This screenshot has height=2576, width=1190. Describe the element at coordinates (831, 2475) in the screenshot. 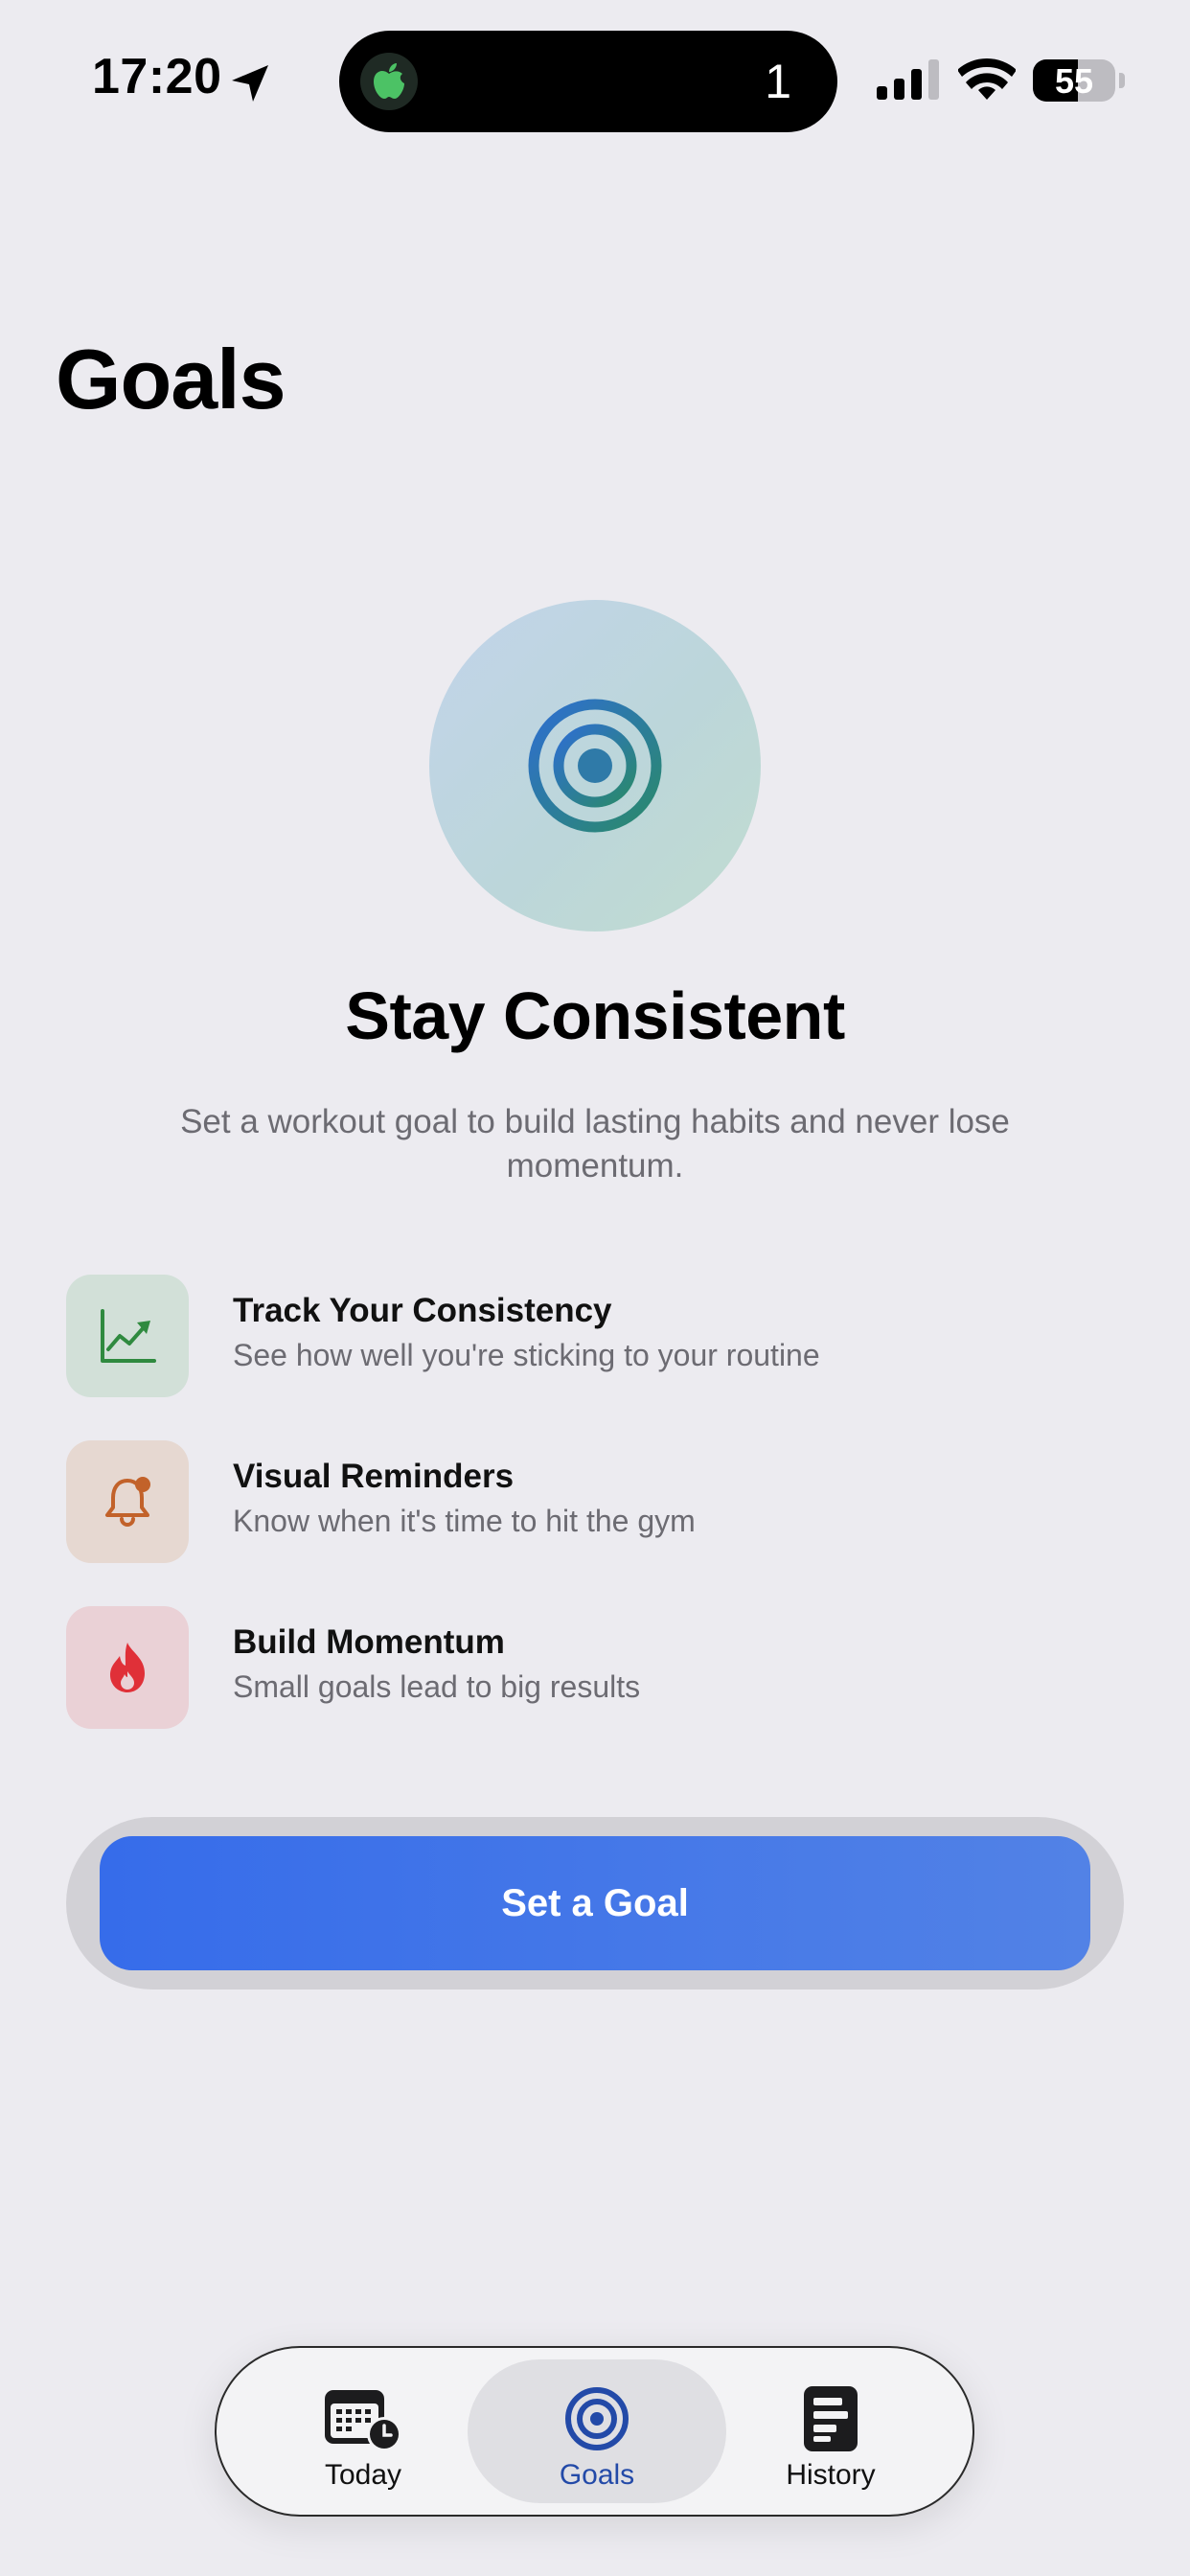

I see `tab-label: History` at that location.